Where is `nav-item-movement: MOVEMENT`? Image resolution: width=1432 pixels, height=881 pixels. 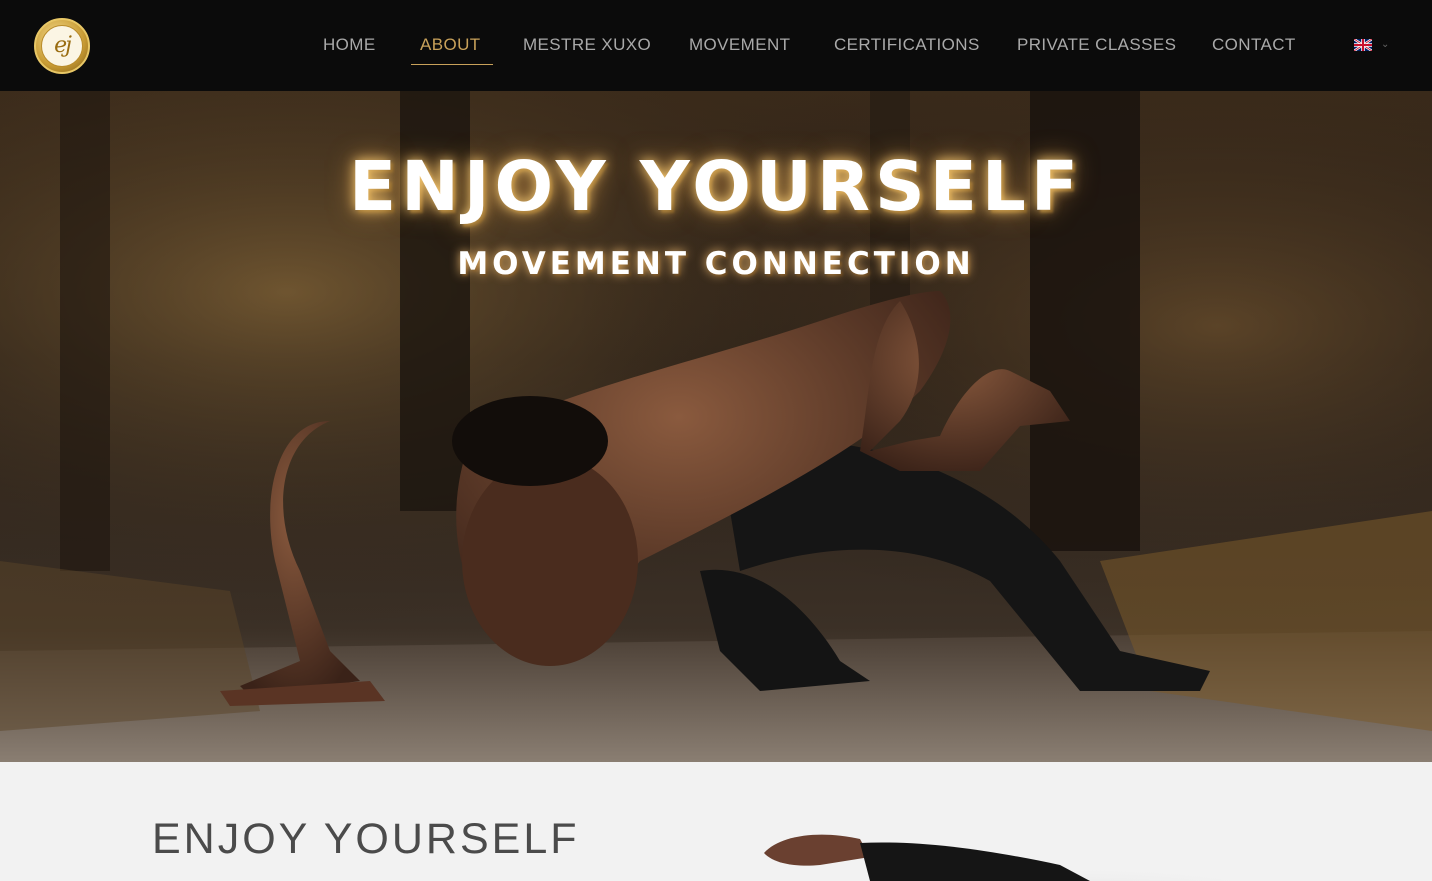 nav-item-movement: MOVEMENT is located at coordinates (739, 46).